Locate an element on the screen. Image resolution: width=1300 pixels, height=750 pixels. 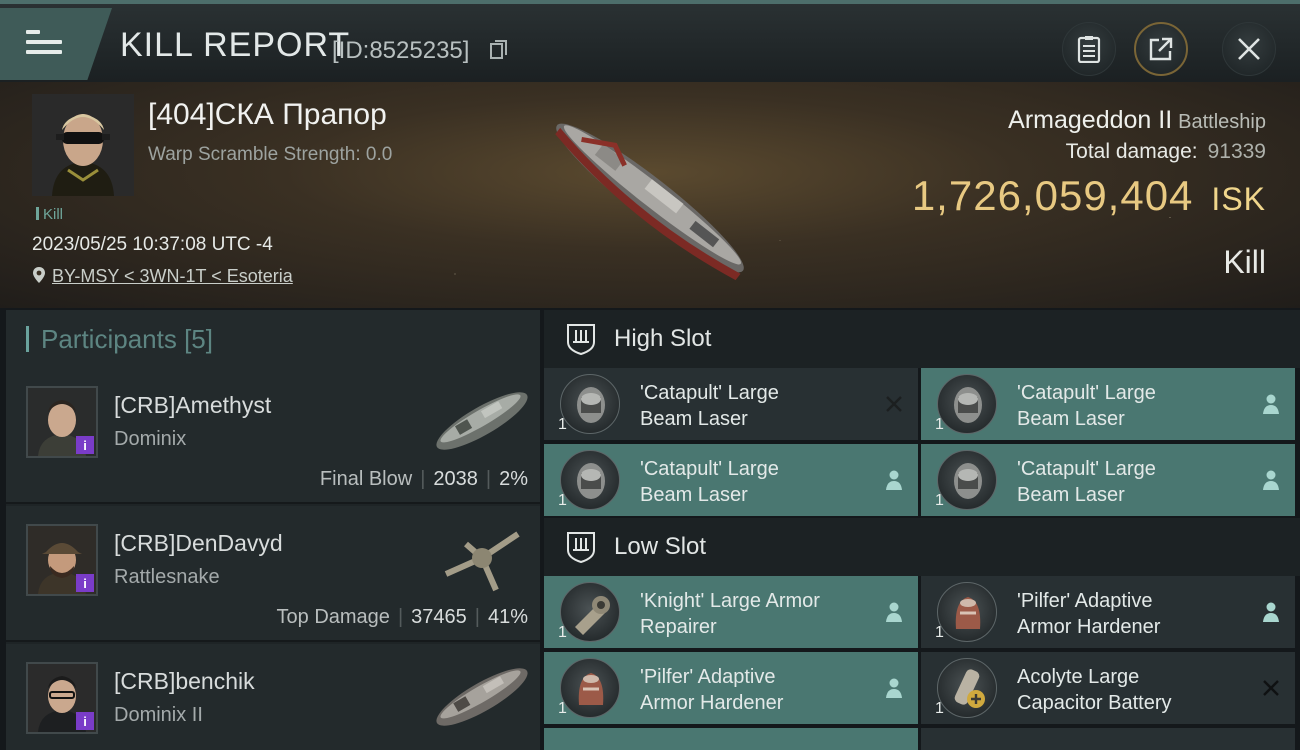
participant-damage: 37465 is located at coordinates (439, 617).